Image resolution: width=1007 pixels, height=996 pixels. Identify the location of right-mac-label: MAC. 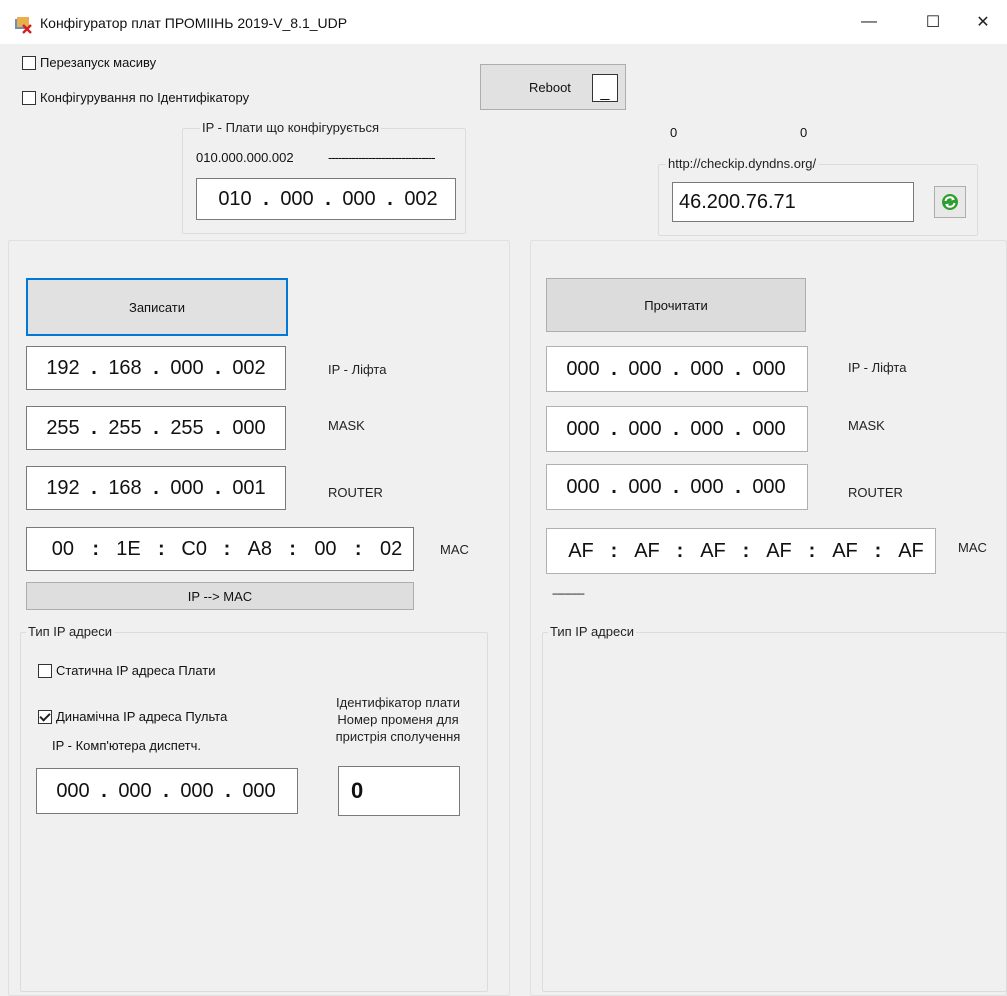
(972, 547).